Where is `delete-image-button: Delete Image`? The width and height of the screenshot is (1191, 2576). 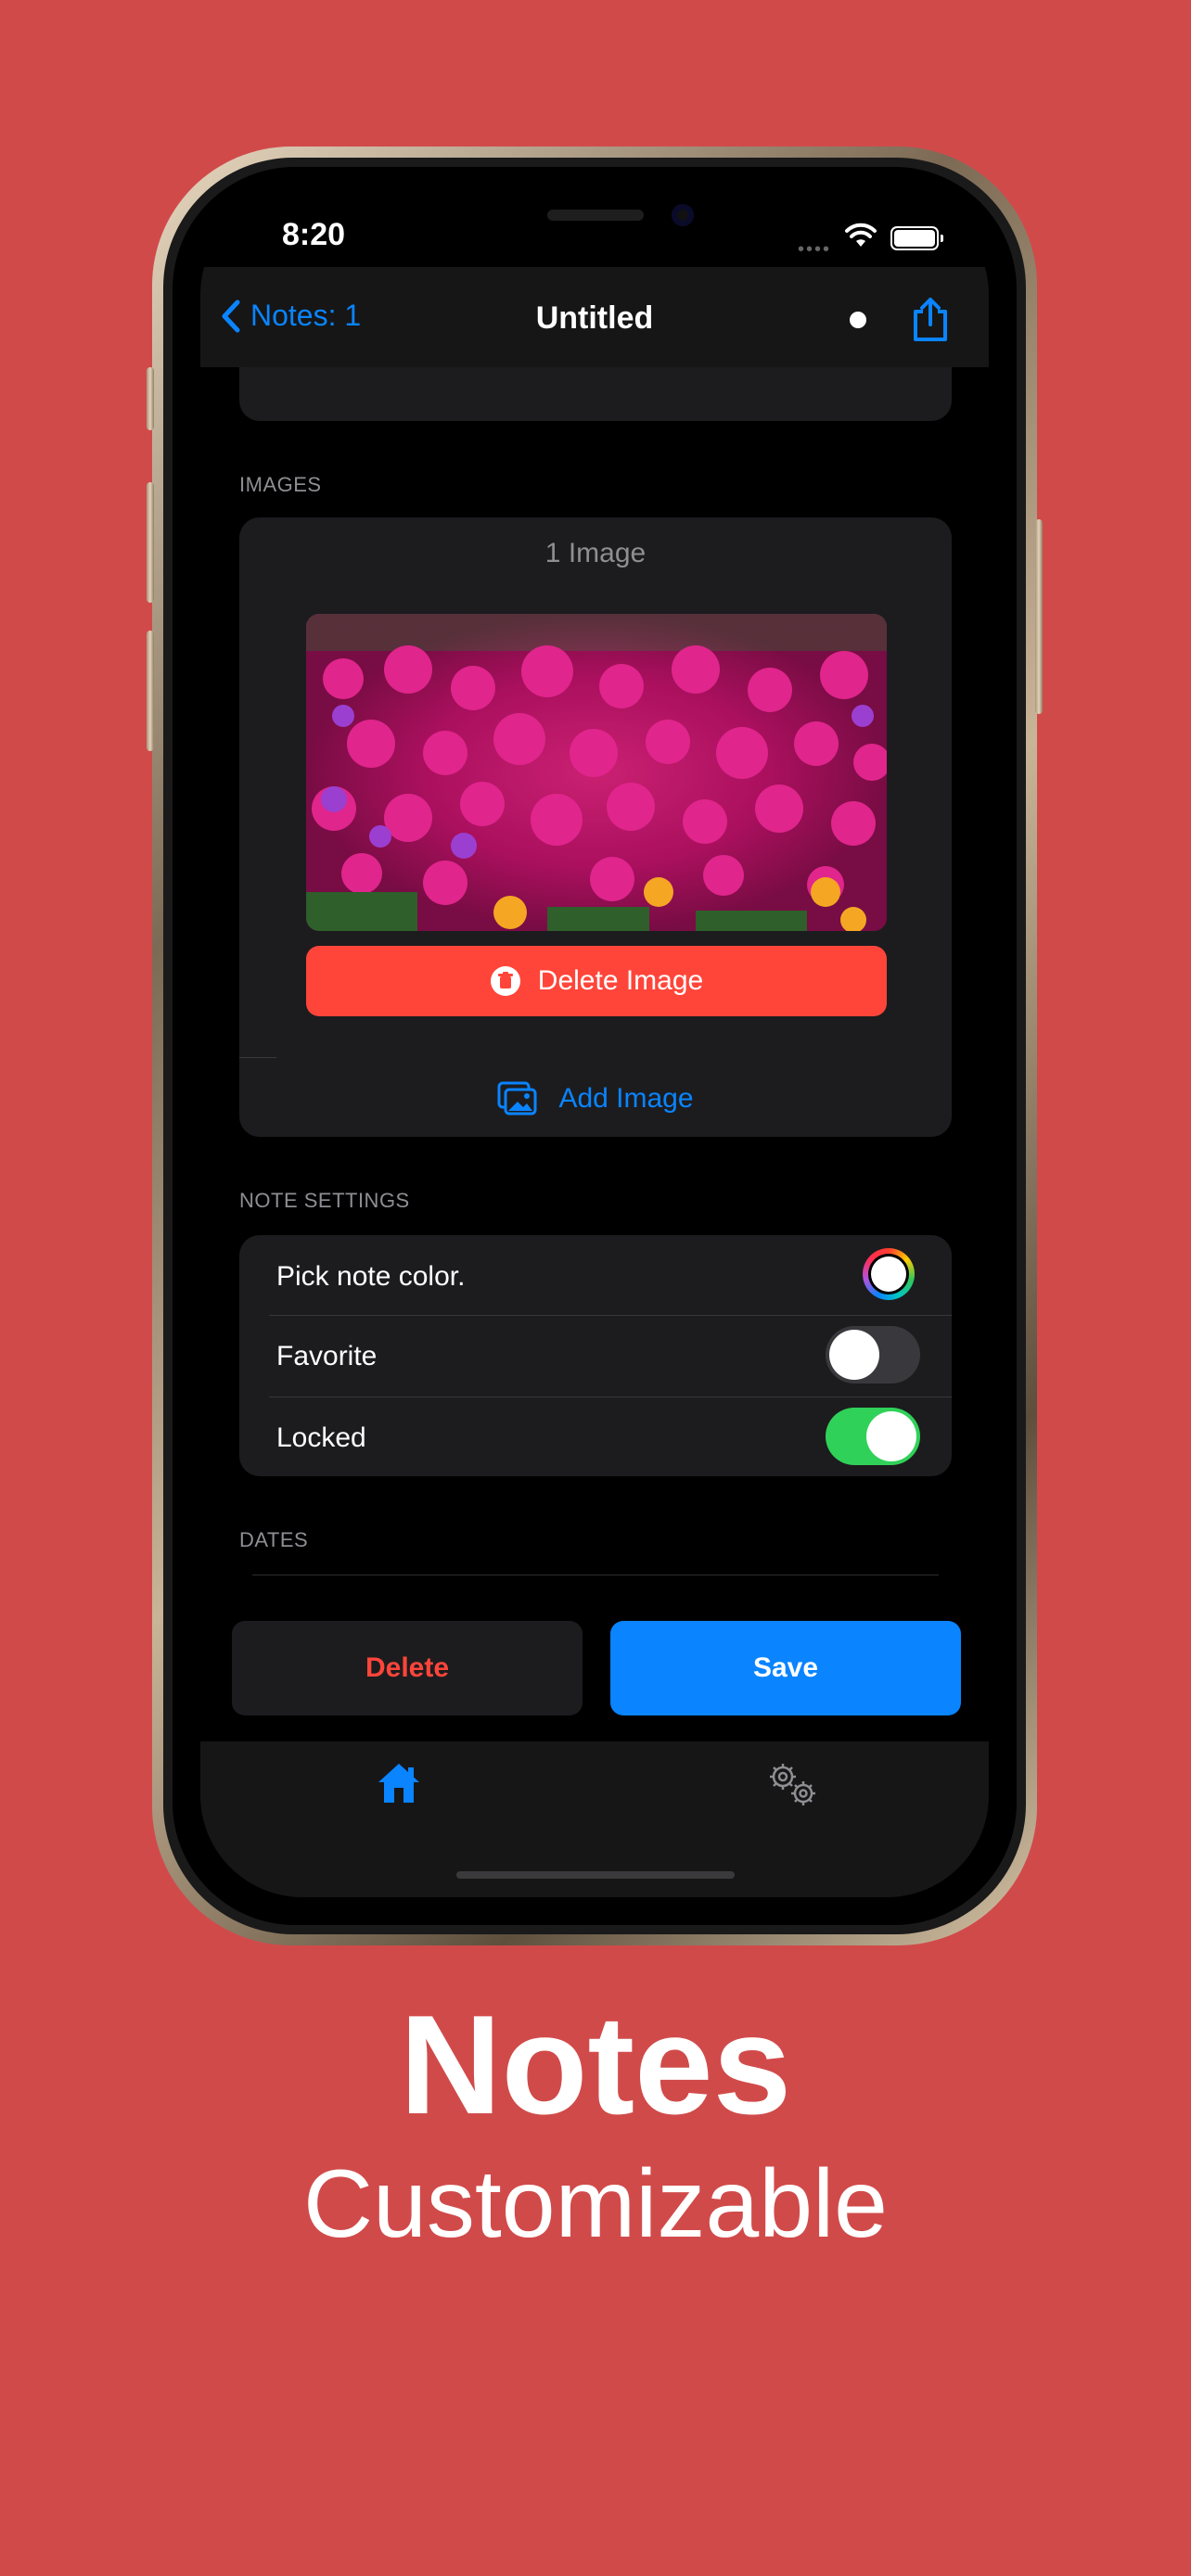
delete-image-button: Delete Image is located at coordinates (597, 981).